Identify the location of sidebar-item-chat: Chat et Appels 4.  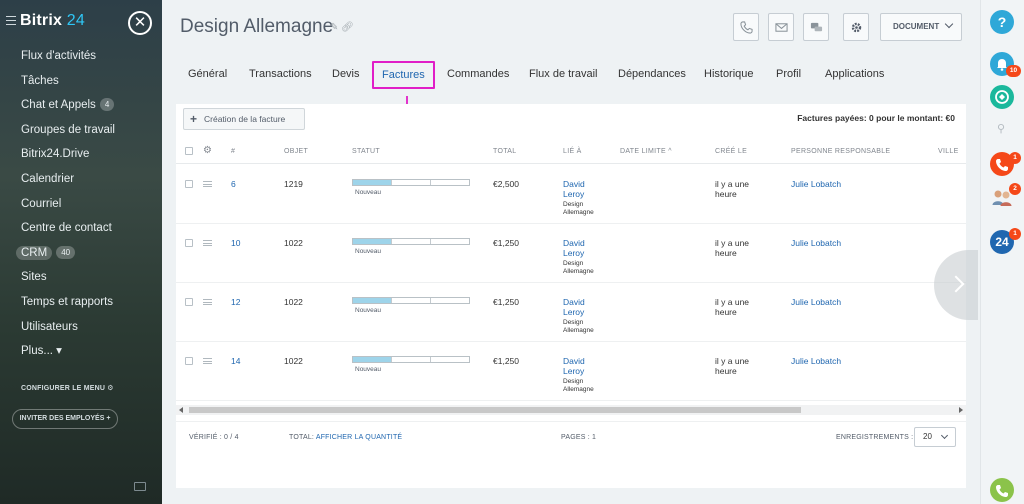
(81, 108).